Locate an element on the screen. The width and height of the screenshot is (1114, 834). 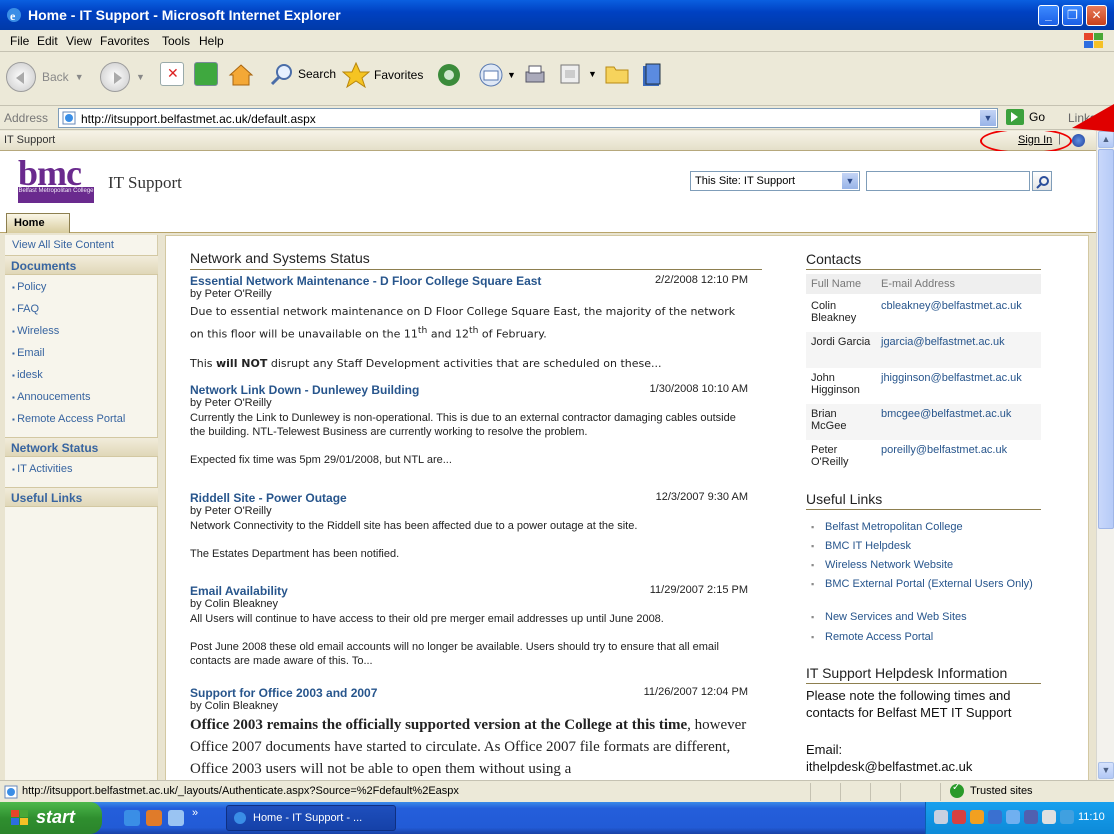
vertical-scrollbar: ▲ ▼ is located at coordinates (1105, 455).